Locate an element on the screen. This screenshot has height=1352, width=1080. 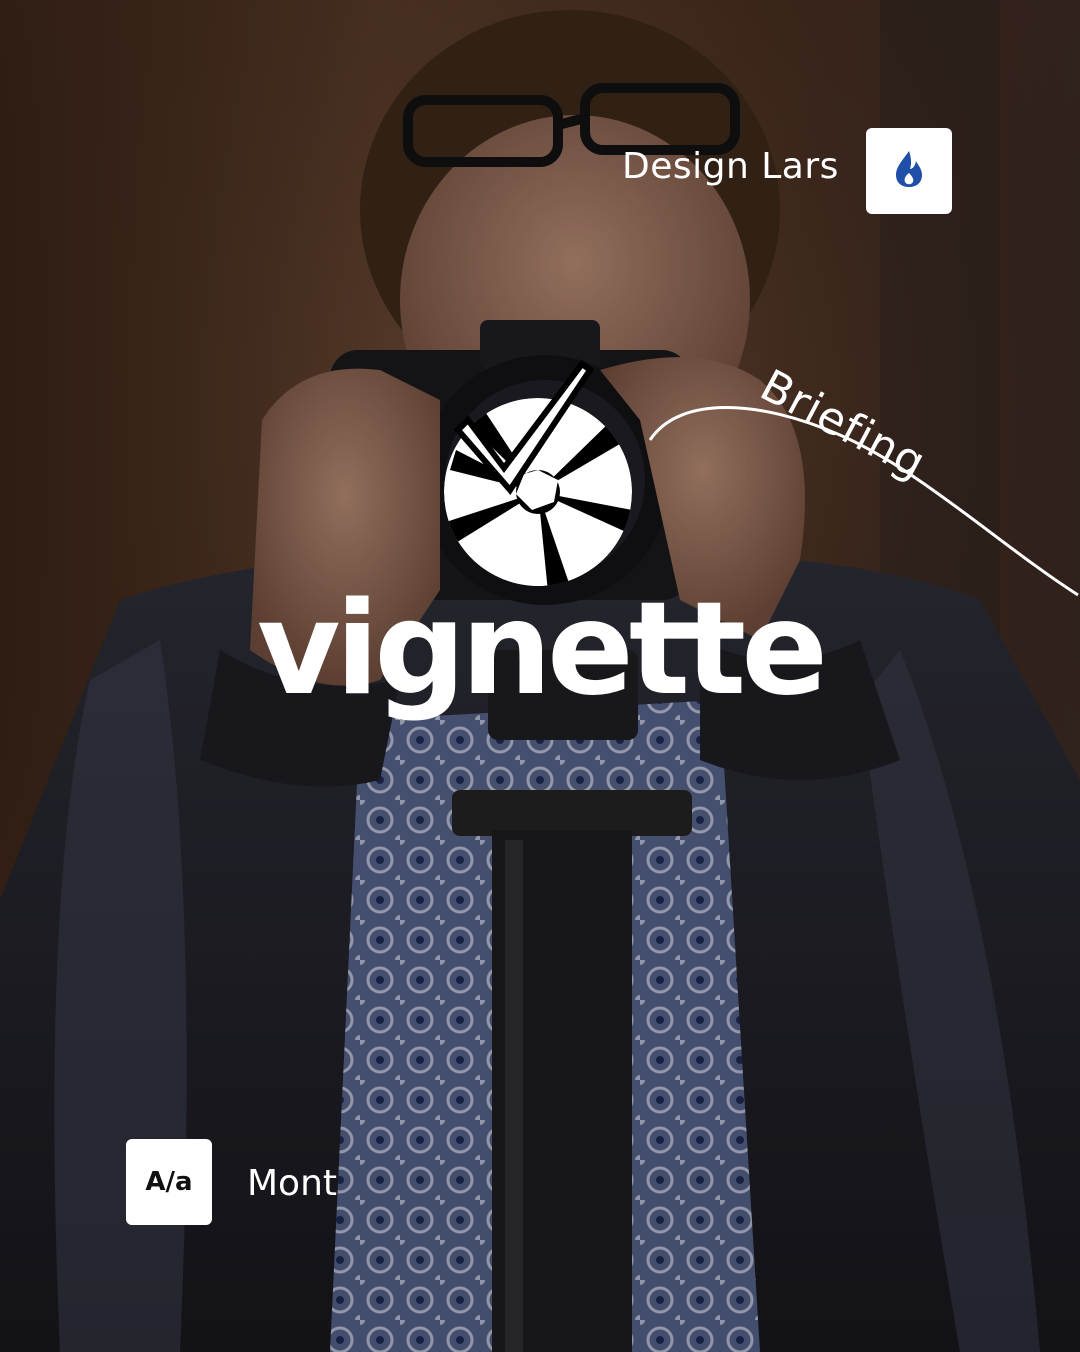
logo-wordmark: vignette is located at coordinates (542, 649).